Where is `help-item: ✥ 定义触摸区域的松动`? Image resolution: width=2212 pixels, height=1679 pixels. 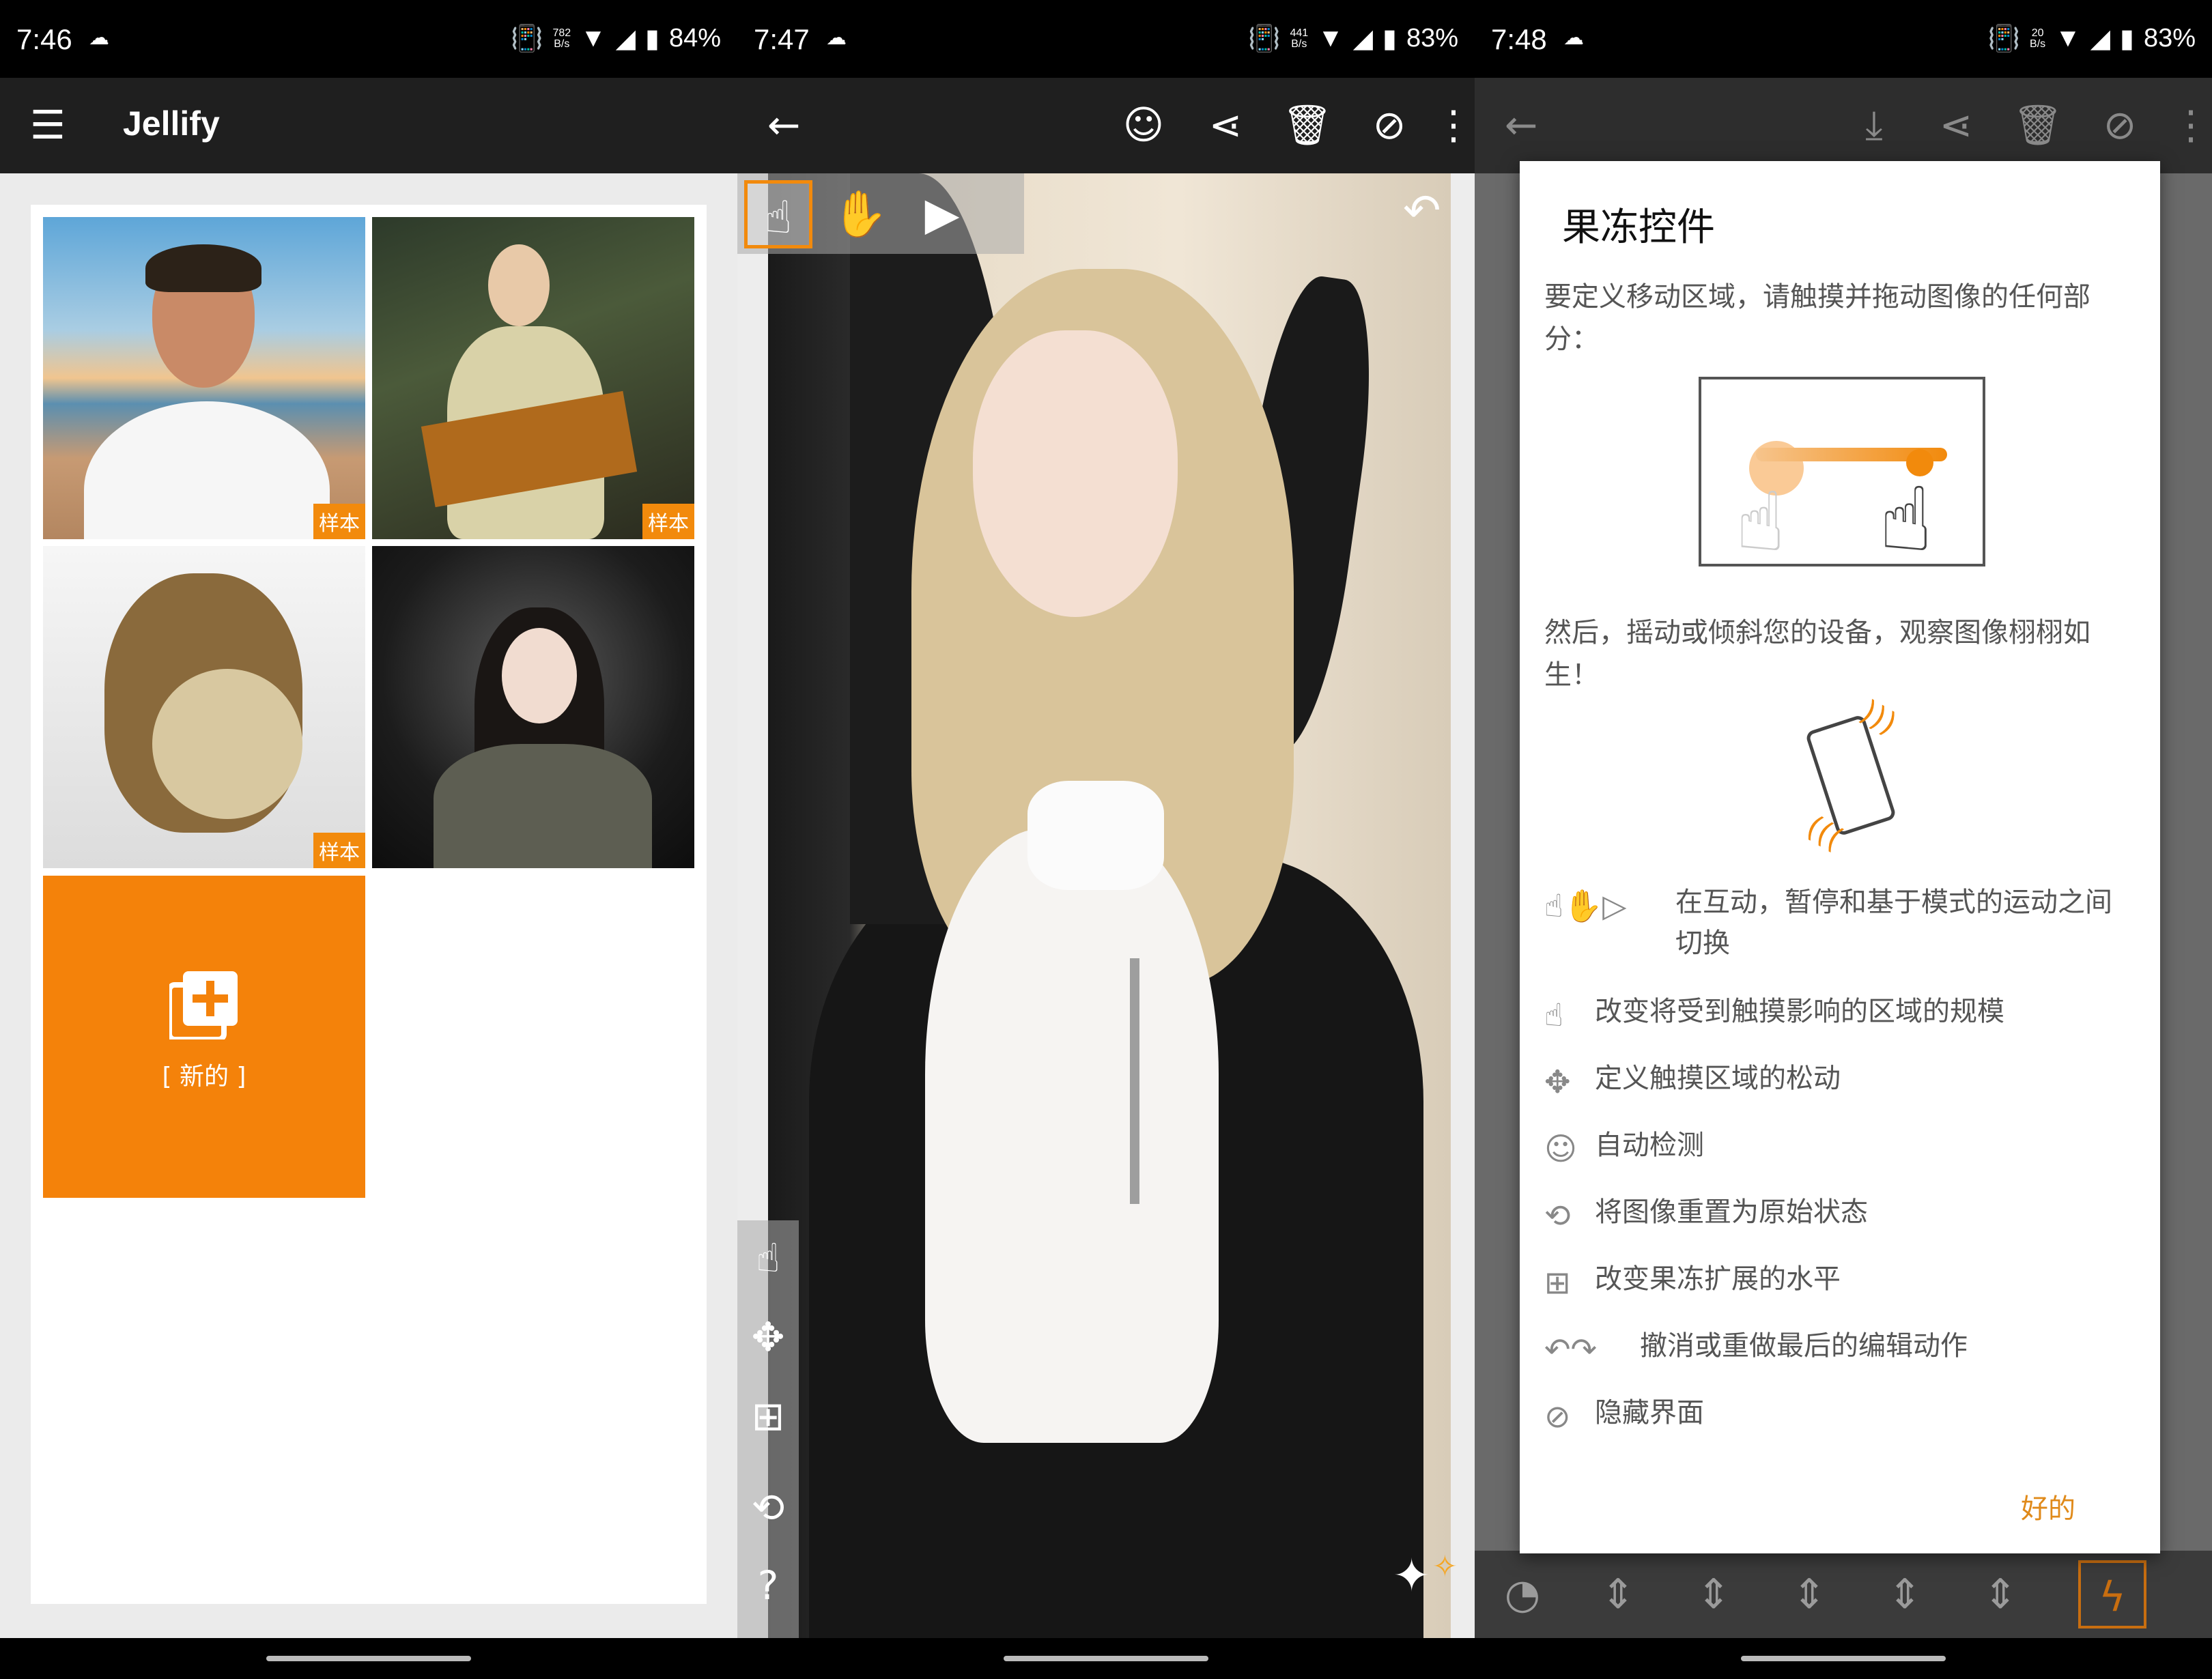
help-item: ✥ 定义触摸区域的松动 is located at coordinates (1840, 1082).